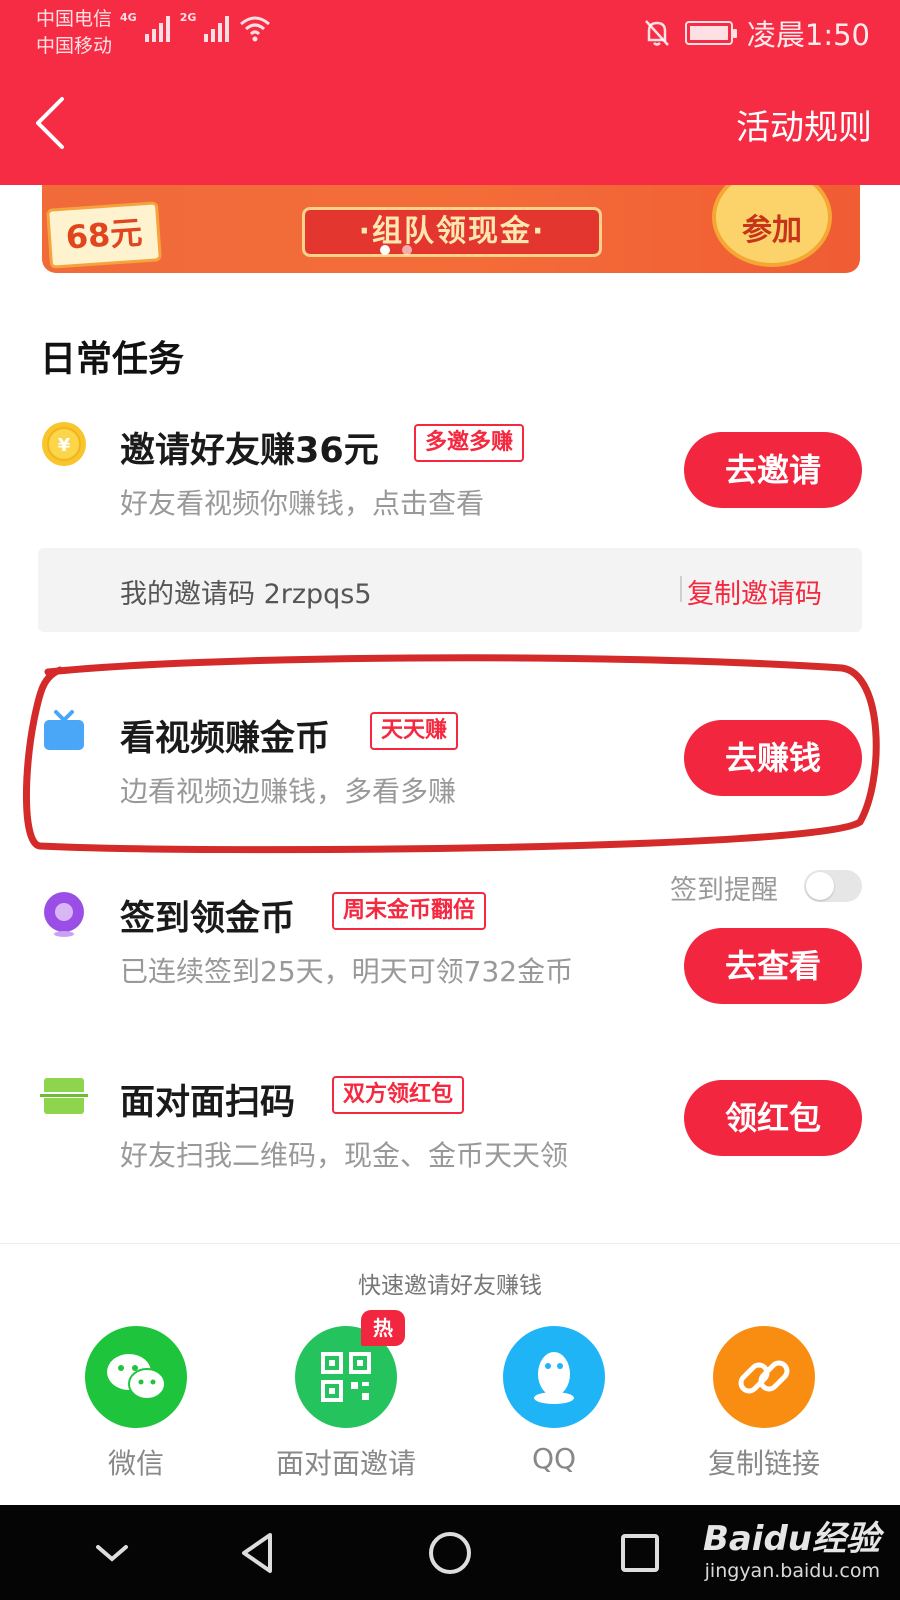 The image size is (900, 1600). What do you see at coordinates (258, 1553) in the screenshot?
I see `nav-back-icon` at bounding box center [258, 1553].